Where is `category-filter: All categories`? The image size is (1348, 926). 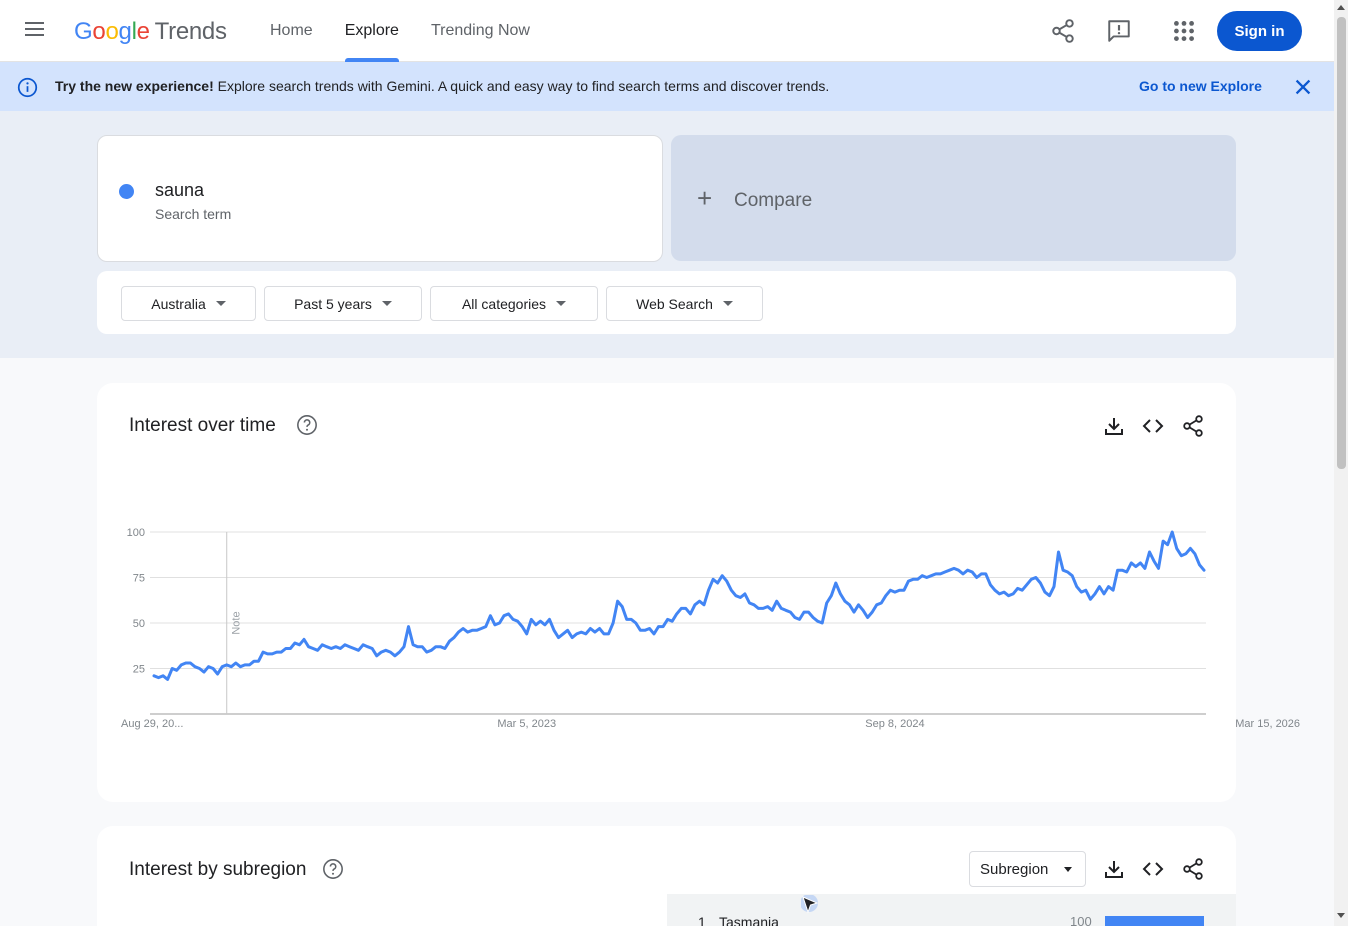 category-filter: All categories is located at coordinates (514, 303).